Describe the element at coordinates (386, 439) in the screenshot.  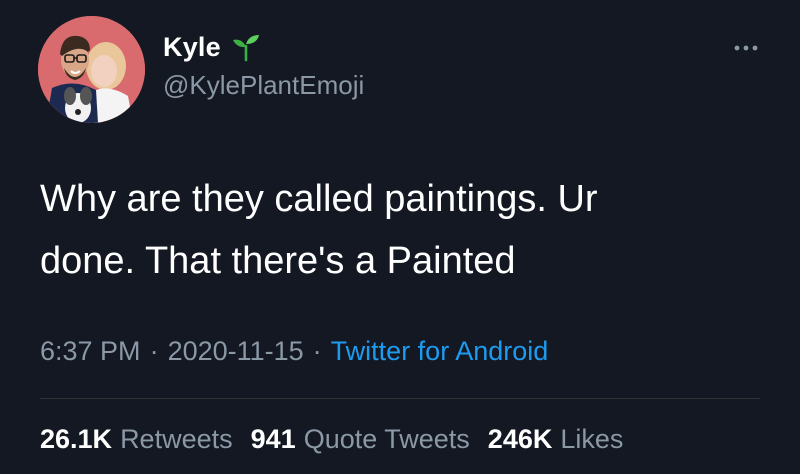
I see `quote-tweets-label: Quote Tweets` at that location.